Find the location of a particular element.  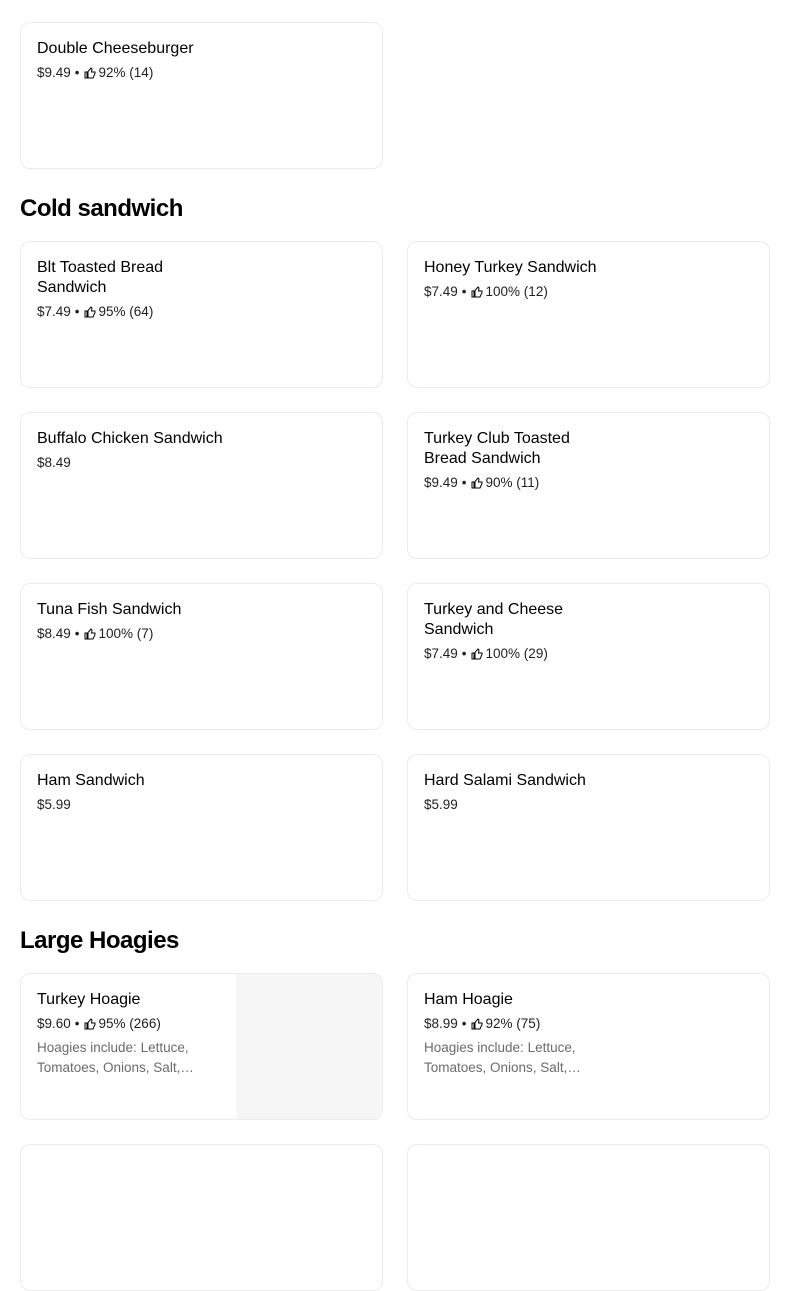

menu-item-meta: $8.49 • 100% (7) is located at coordinates (95, 633).